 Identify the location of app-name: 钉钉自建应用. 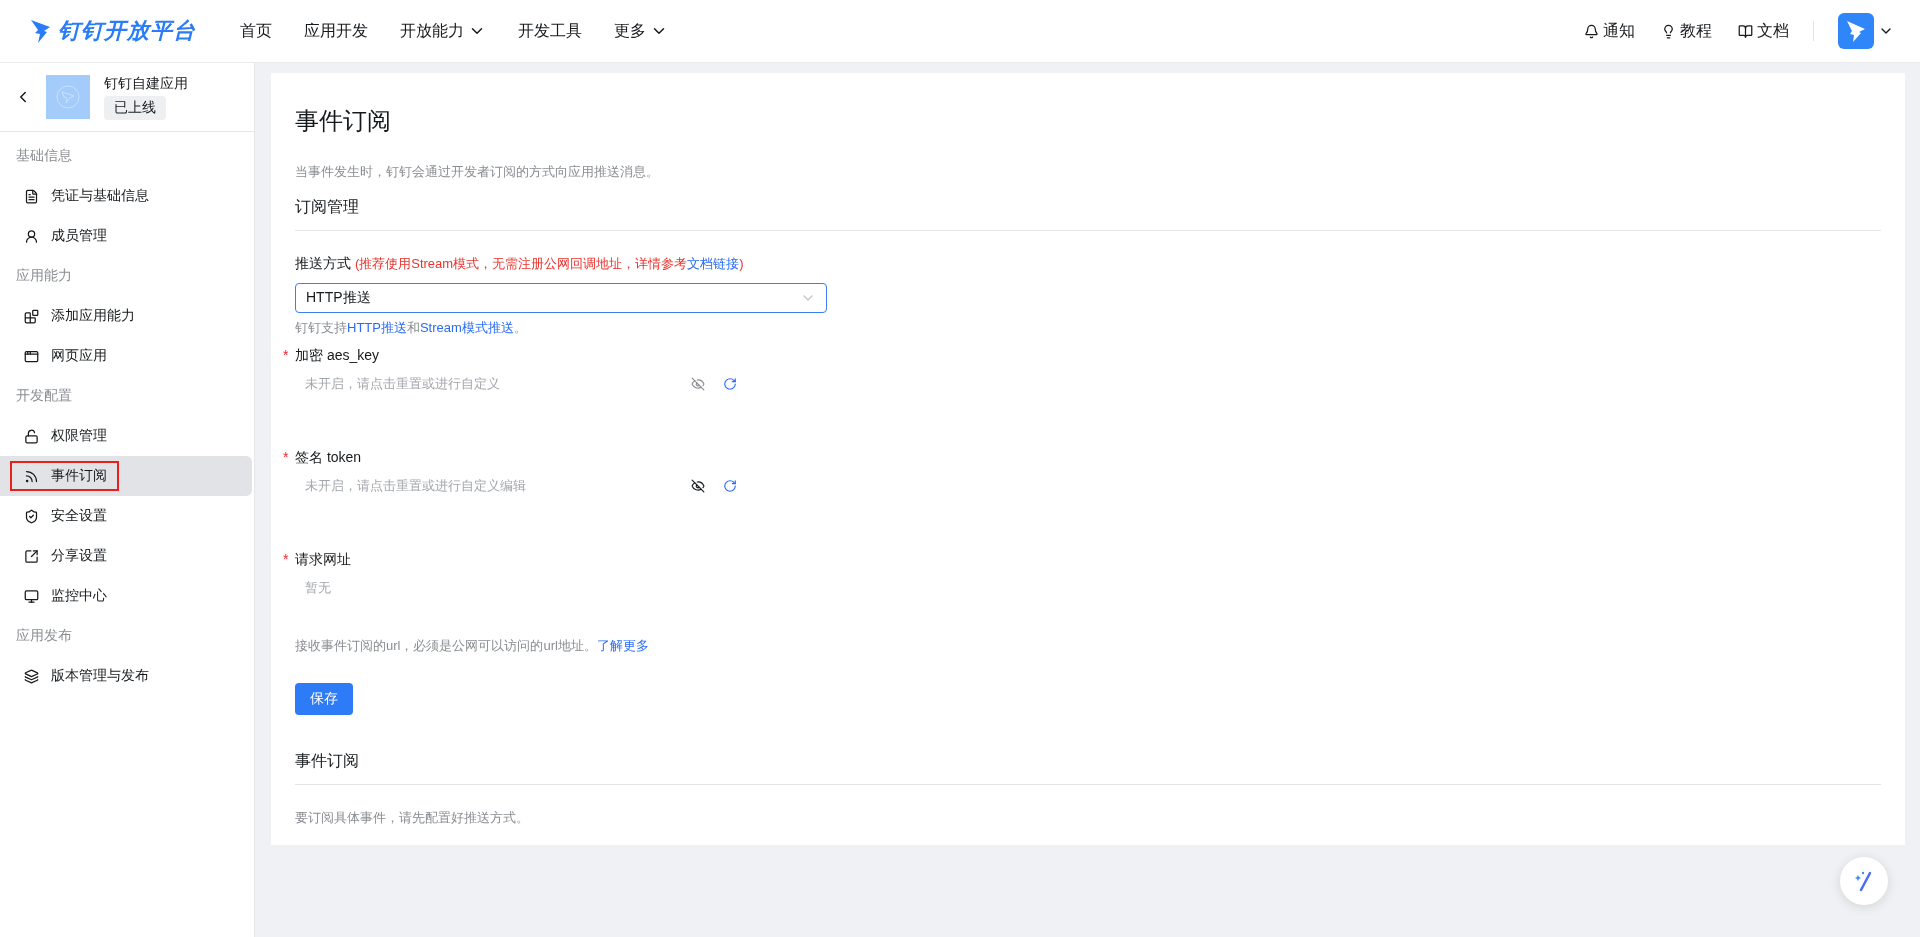
(146, 83).